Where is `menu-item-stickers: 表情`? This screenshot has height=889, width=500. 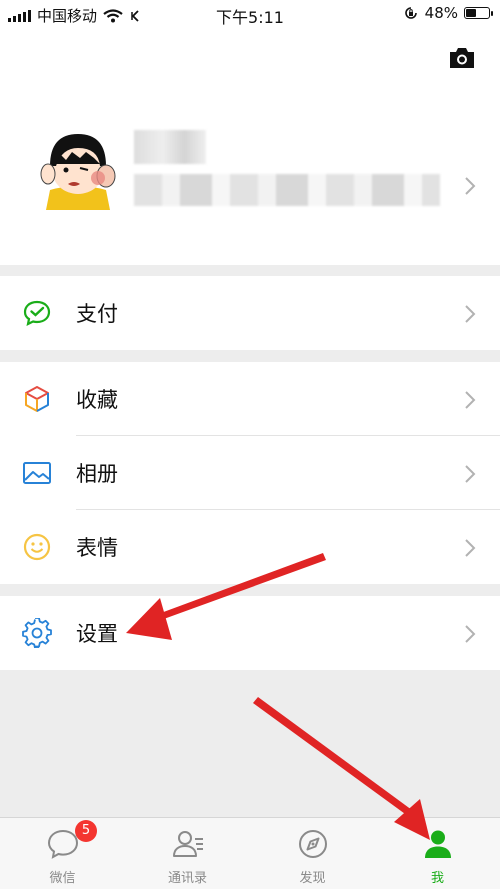 menu-item-stickers: 表情 is located at coordinates (250, 547).